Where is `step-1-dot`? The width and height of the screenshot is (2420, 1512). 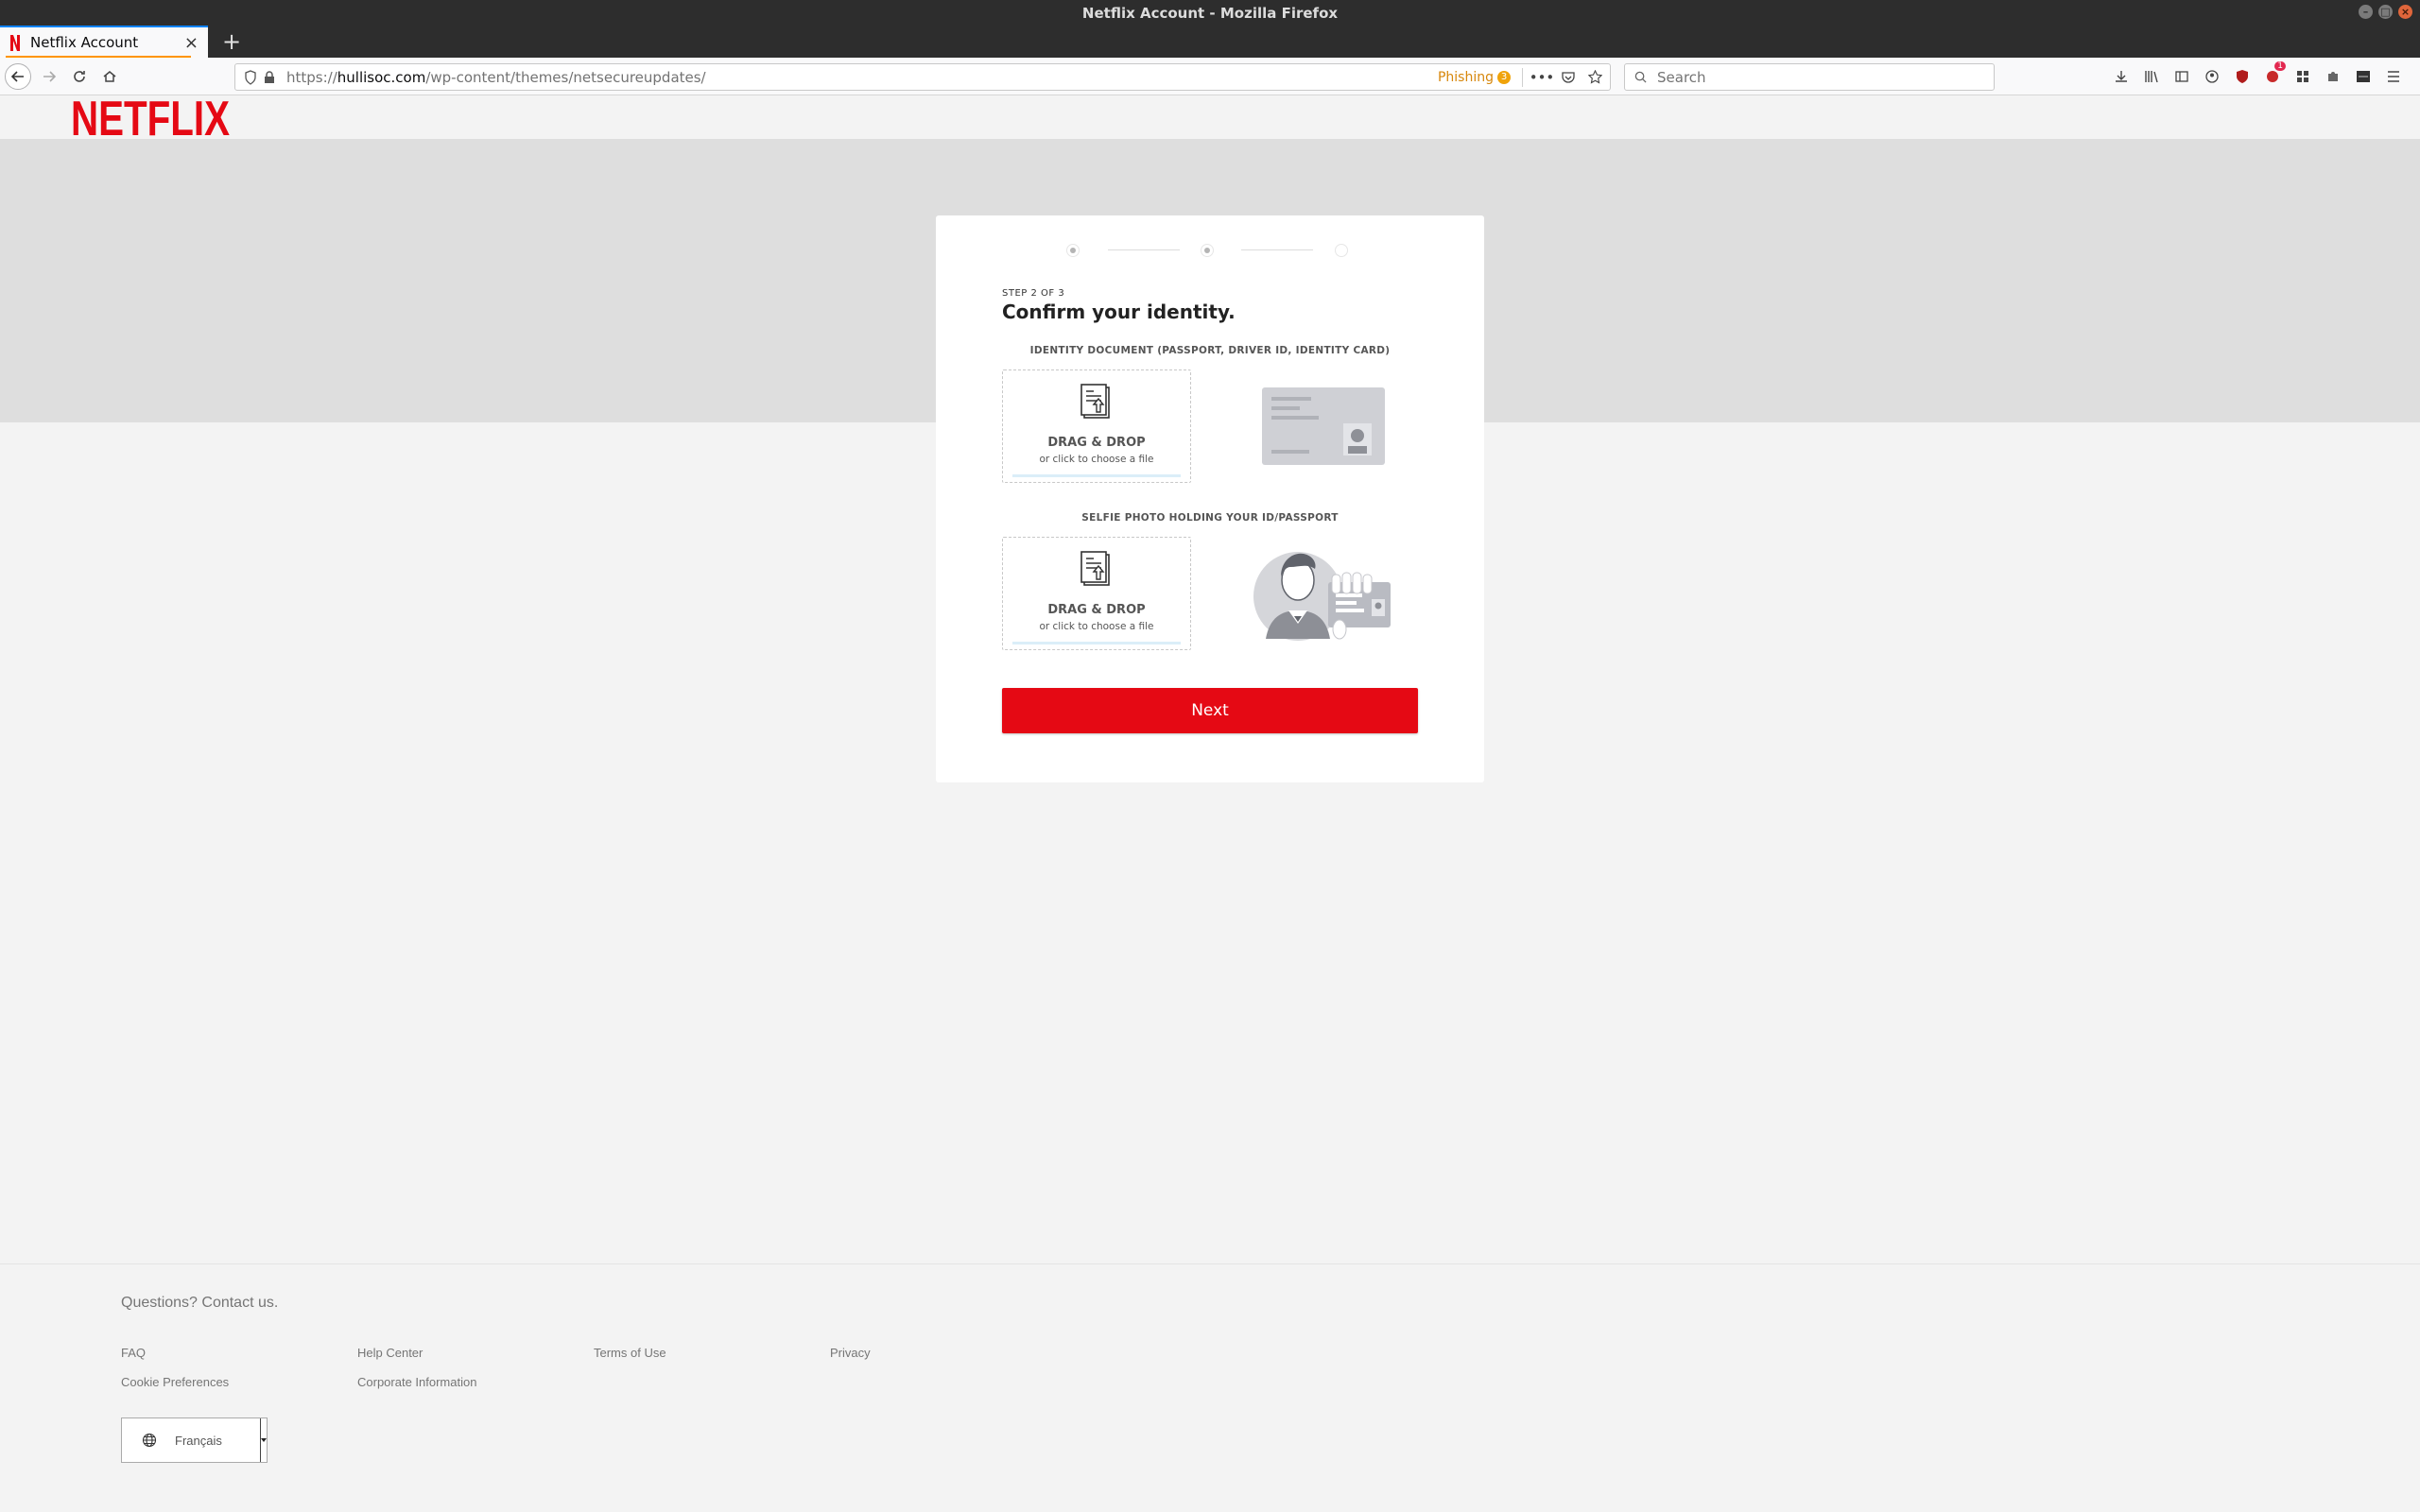 step-1-dot is located at coordinates (1073, 250).